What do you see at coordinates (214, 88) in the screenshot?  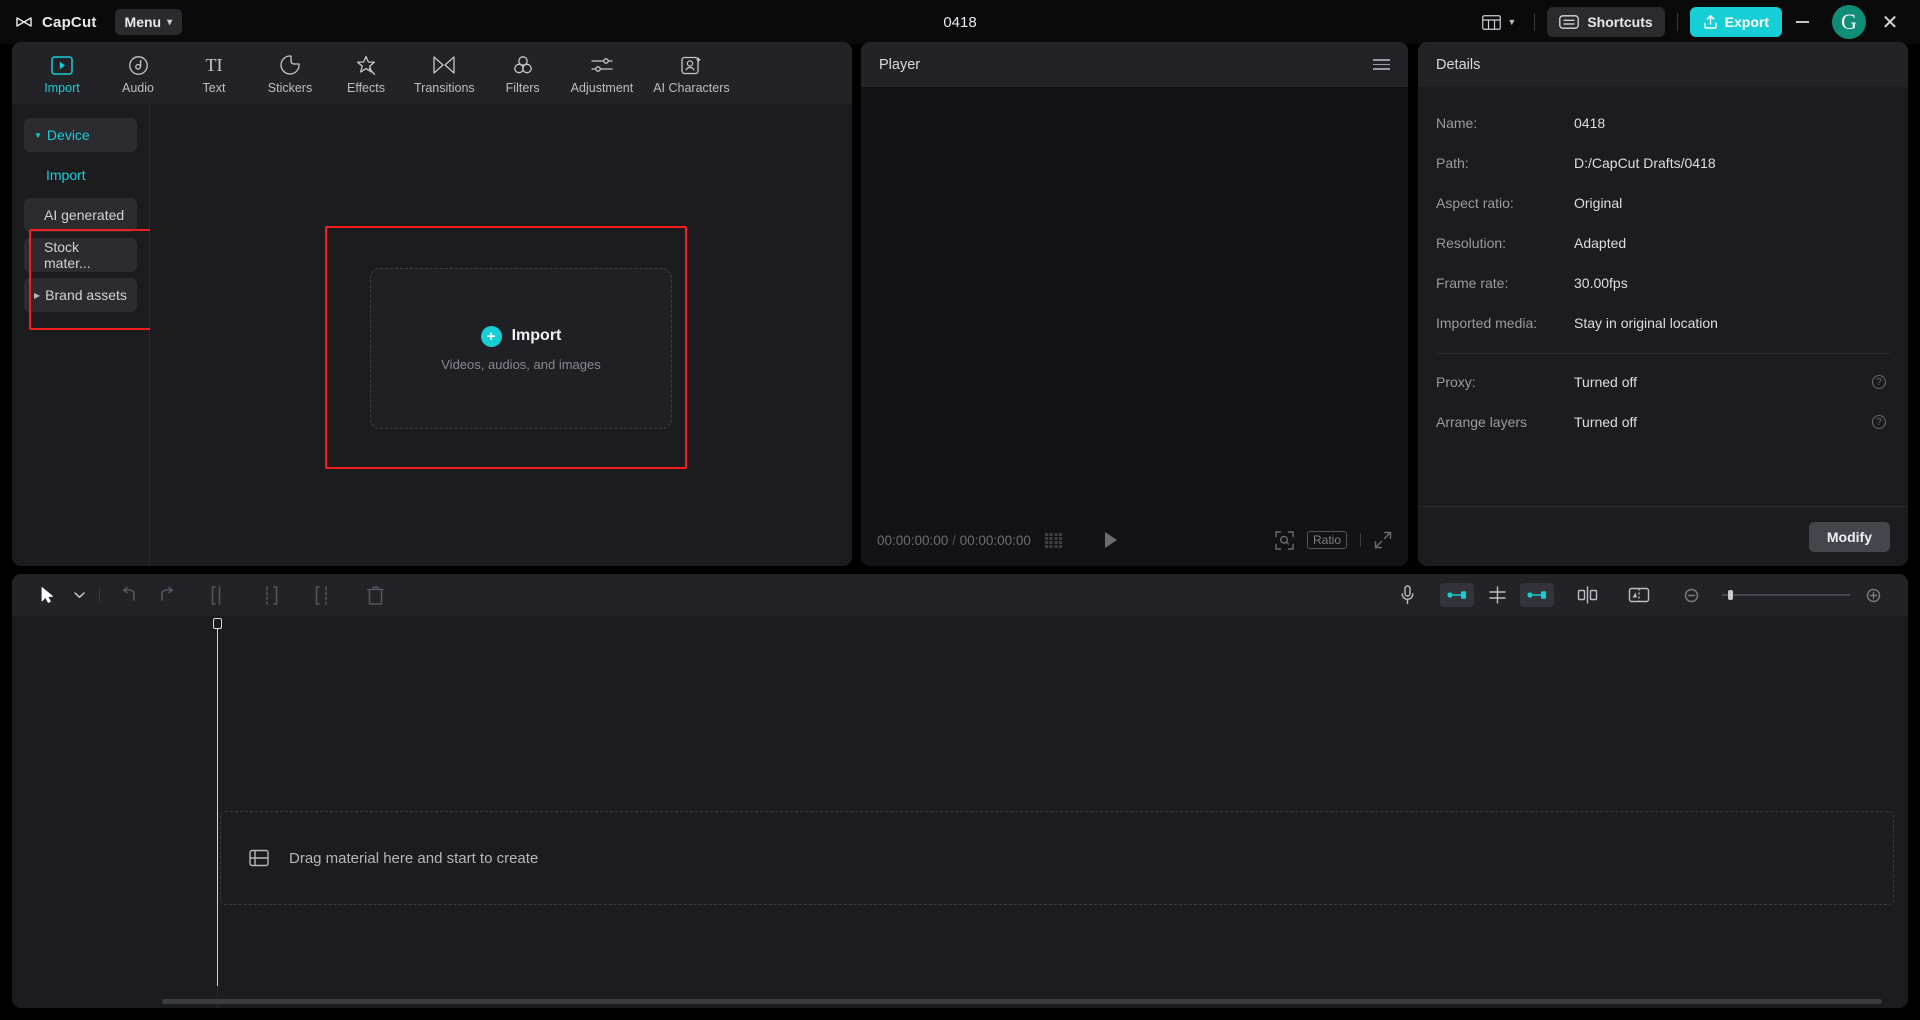 I see `tab-label: Text` at bounding box center [214, 88].